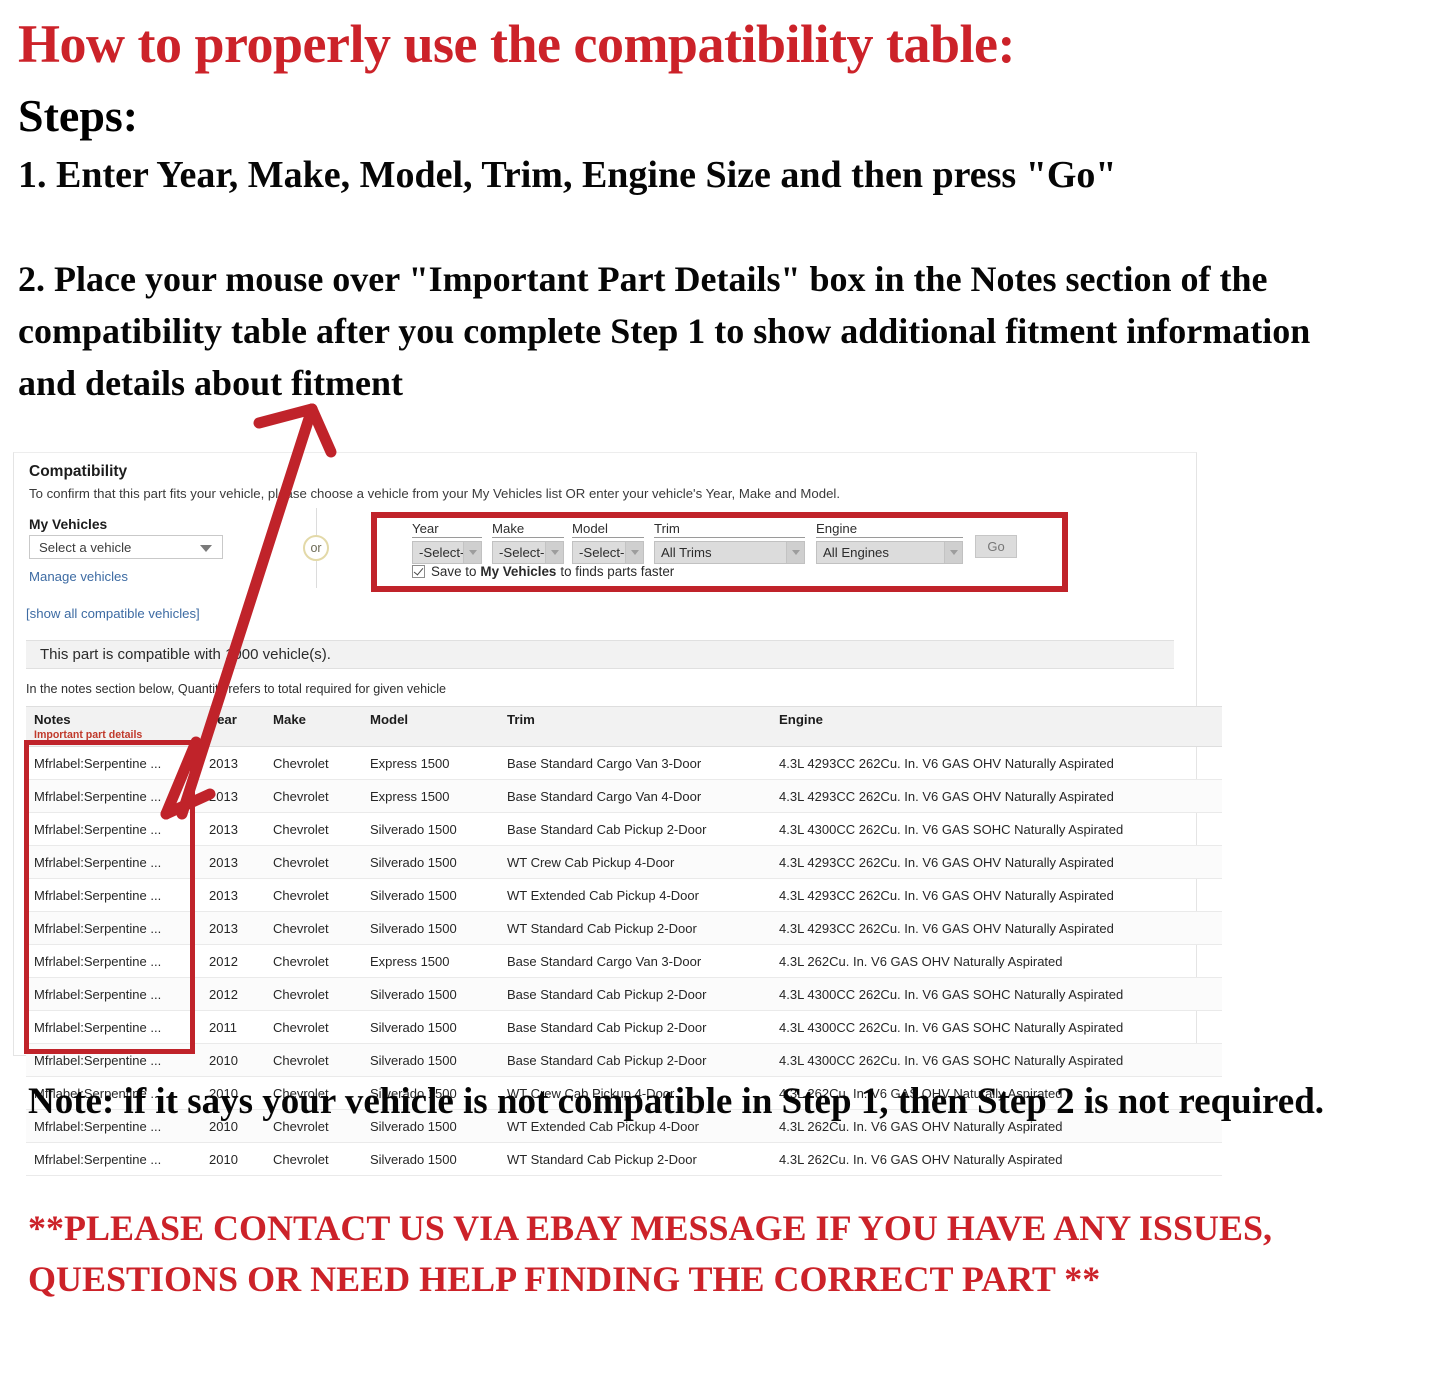 Image resolution: width=1445 pixels, height=1393 pixels. What do you see at coordinates (78, 576) in the screenshot?
I see `manage-vehicles-link: Manage vehicles` at bounding box center [78, 576].